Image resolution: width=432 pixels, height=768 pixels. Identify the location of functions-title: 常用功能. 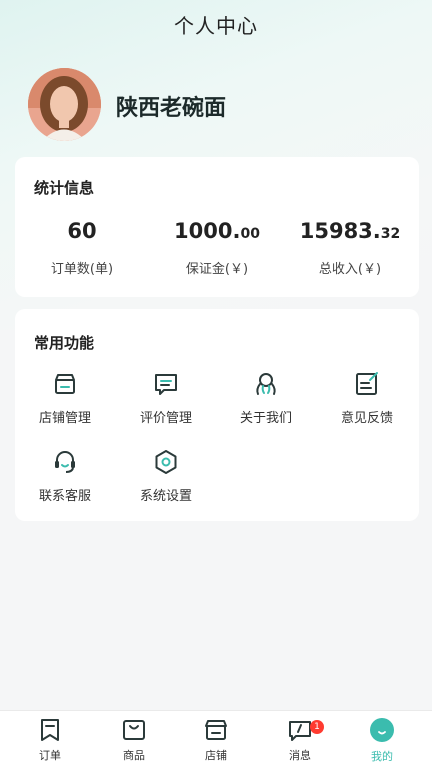
(64, 343).